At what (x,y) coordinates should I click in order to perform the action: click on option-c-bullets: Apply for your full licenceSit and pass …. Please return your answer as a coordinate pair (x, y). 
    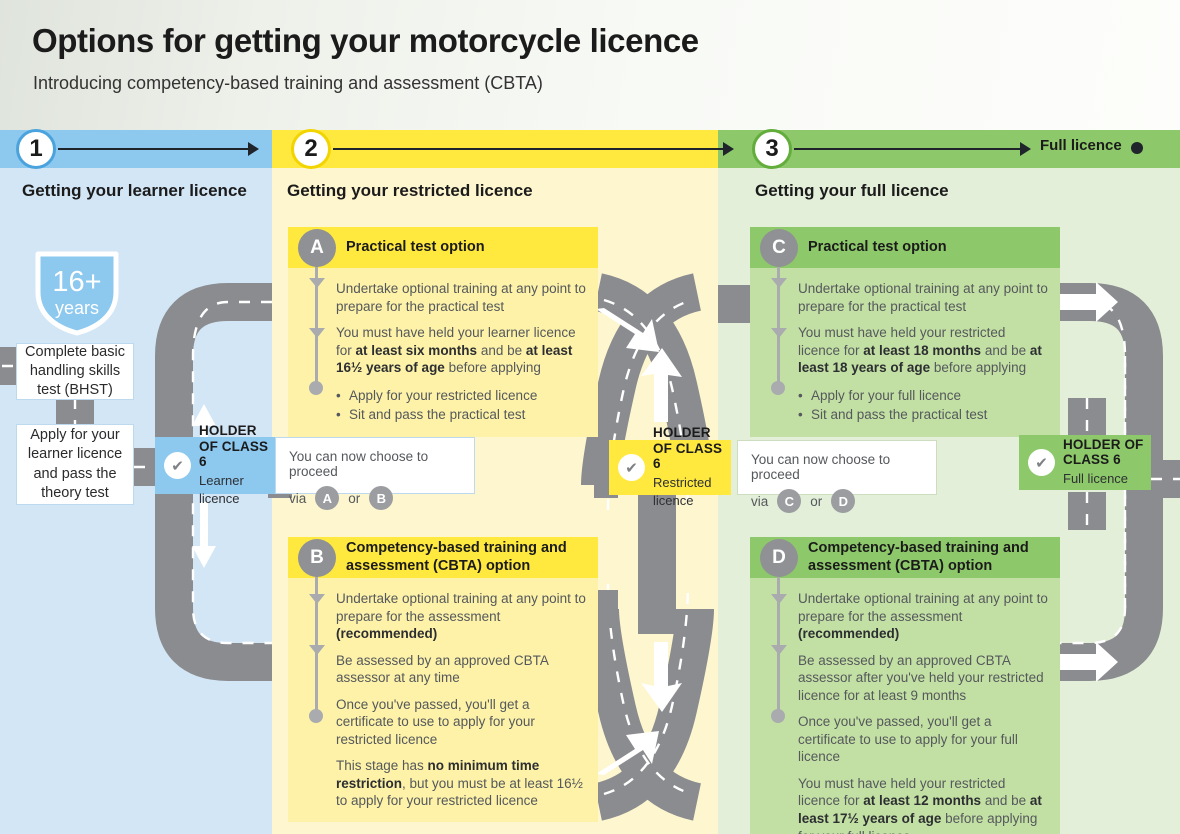
    Looking at the image, I should click on (924, 405).